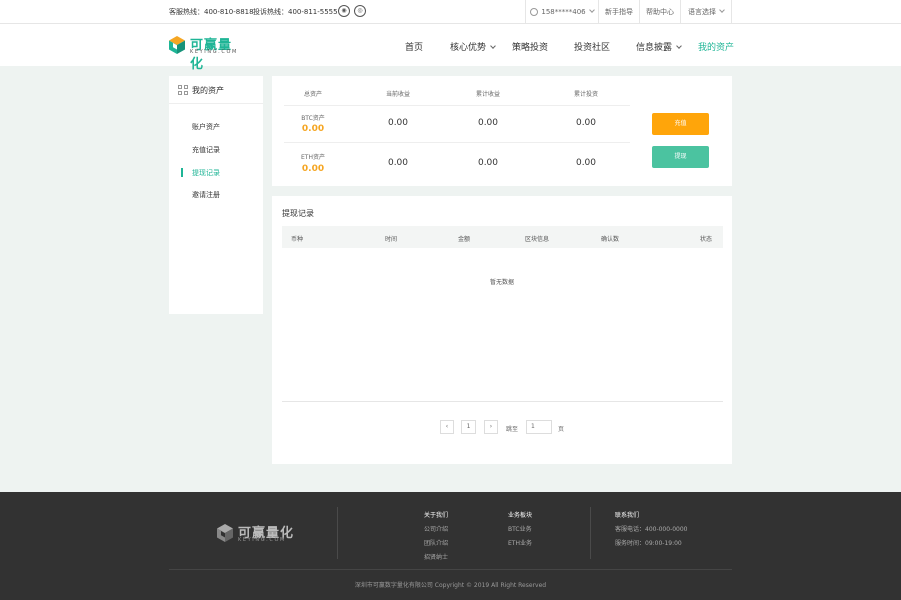 Image resolution: width=901 pixels, height=600 pixels. I want to click on nav-disclosure: 信息披露, so click(659, 46).